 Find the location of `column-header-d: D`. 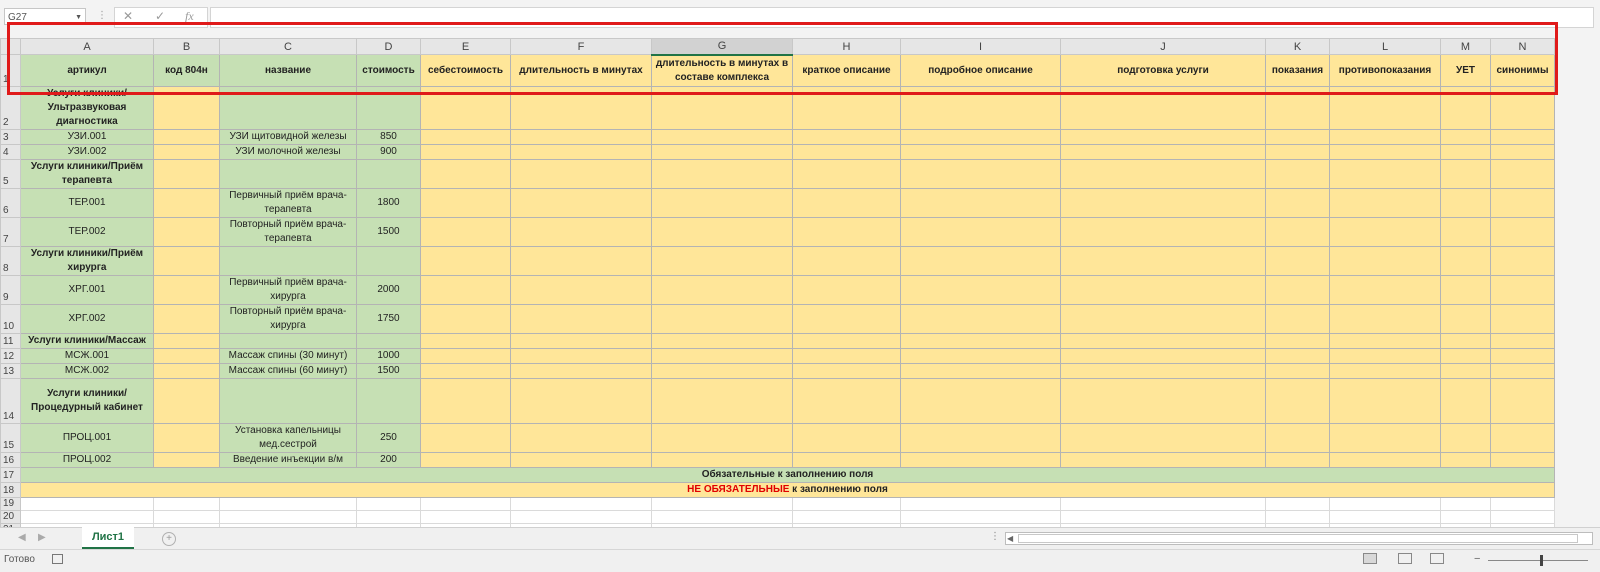

column-header-d: D is located at coordinates (388, 46).